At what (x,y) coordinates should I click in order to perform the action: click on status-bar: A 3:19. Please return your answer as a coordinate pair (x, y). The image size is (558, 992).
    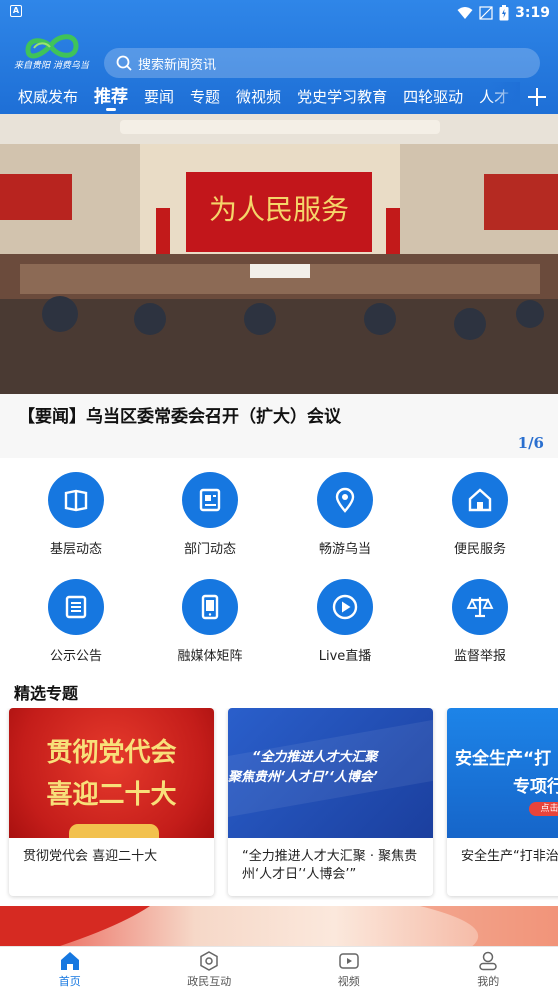
    Looking at the image, I should click on (279, 13).